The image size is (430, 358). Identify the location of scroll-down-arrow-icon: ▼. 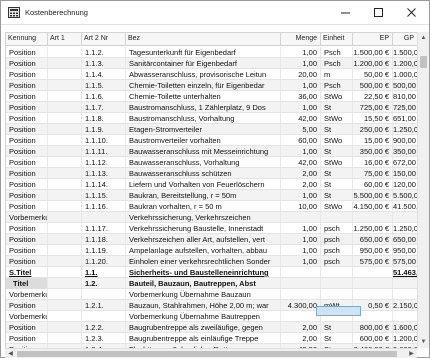
(423, 342).